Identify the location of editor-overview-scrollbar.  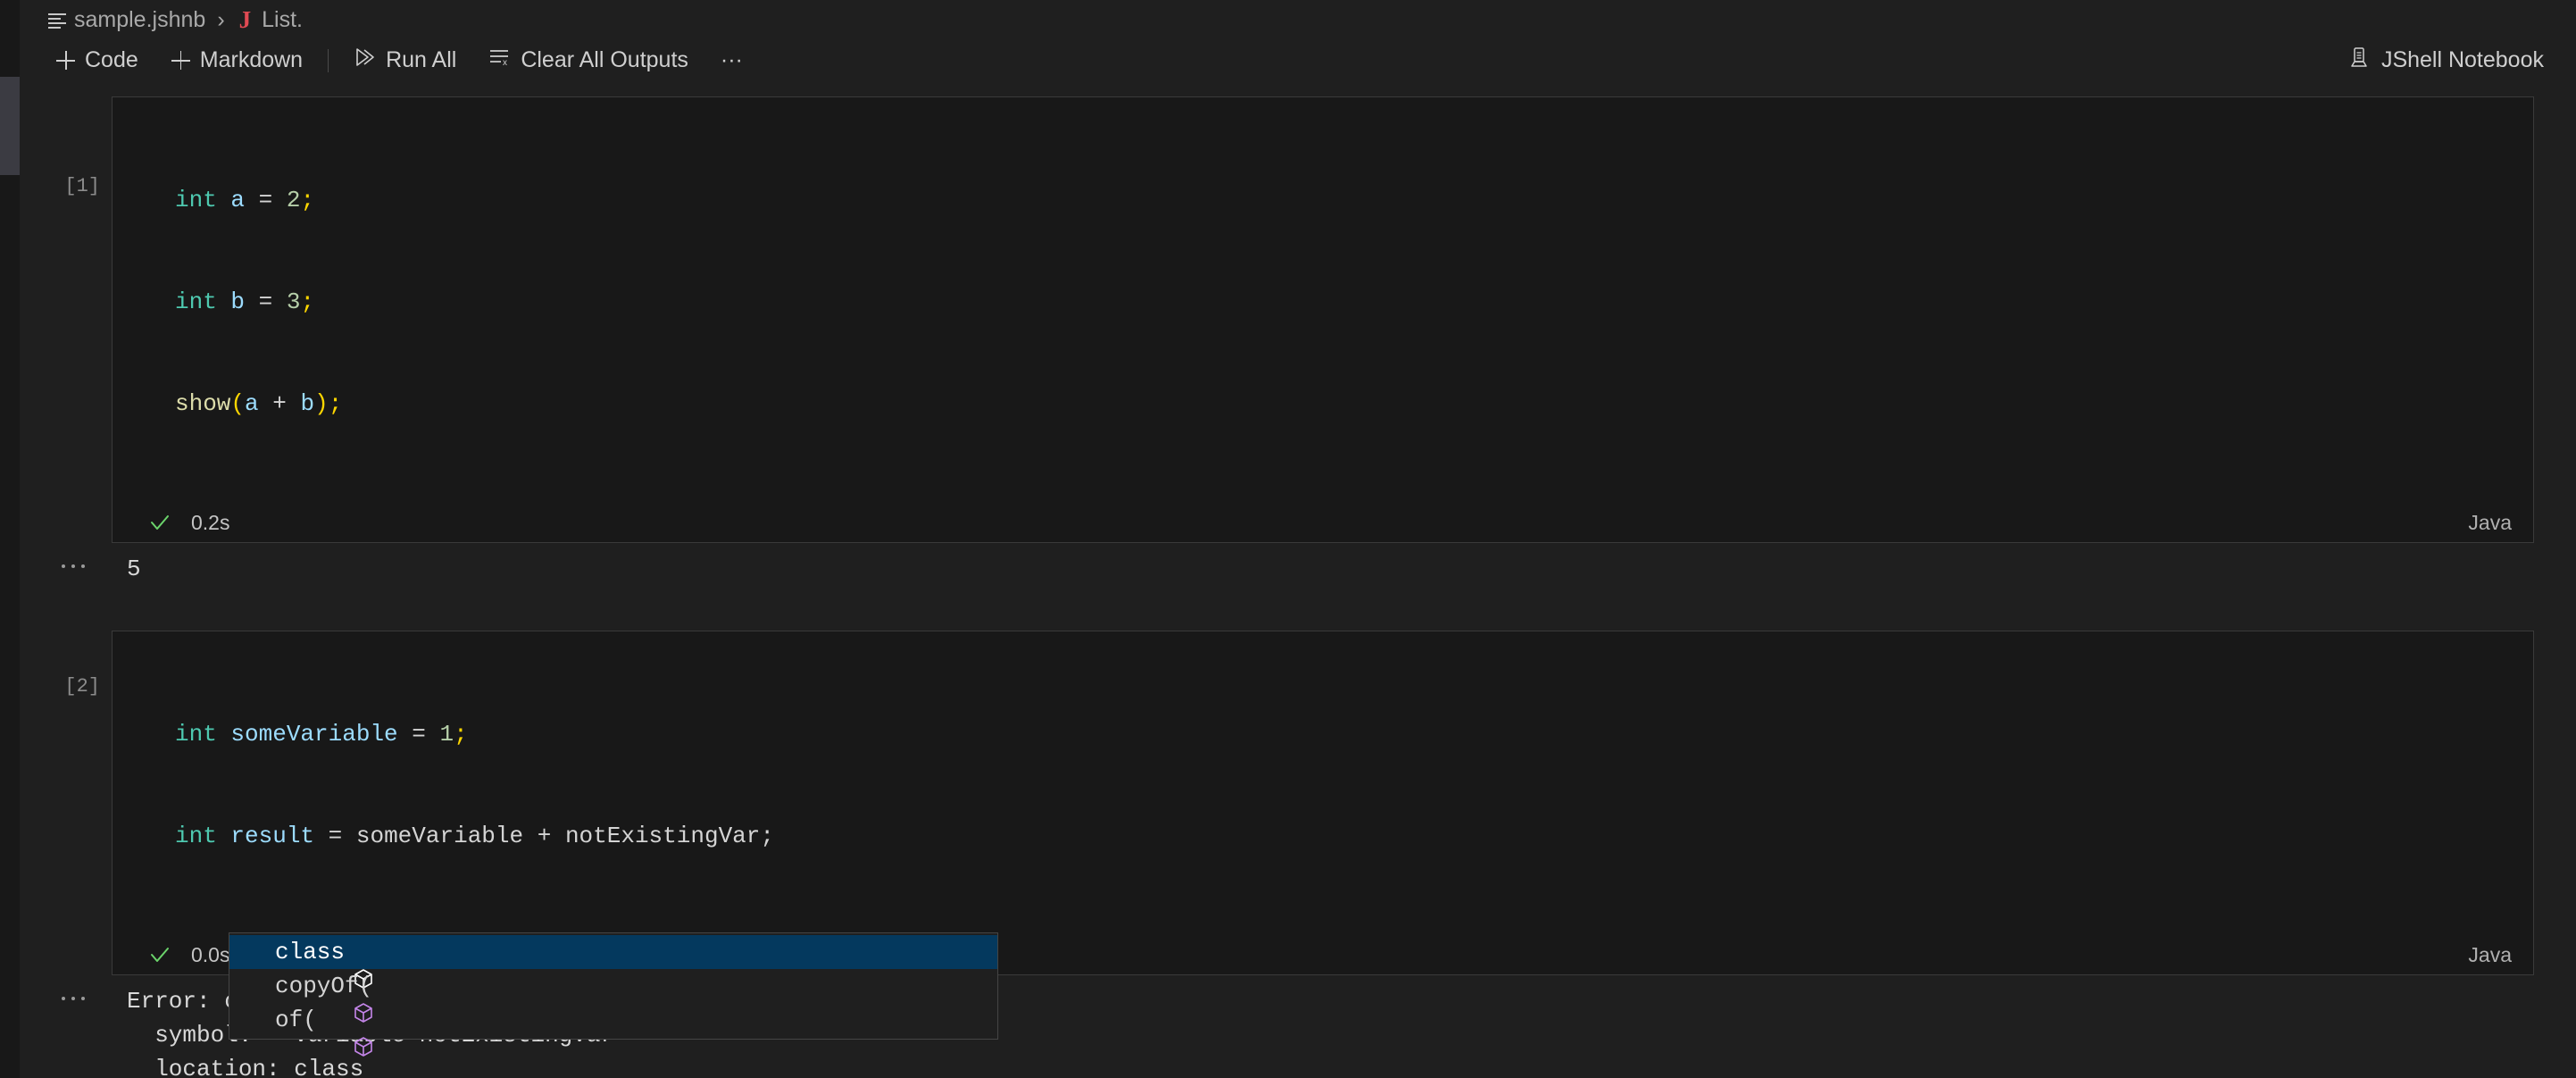
(10, 539).